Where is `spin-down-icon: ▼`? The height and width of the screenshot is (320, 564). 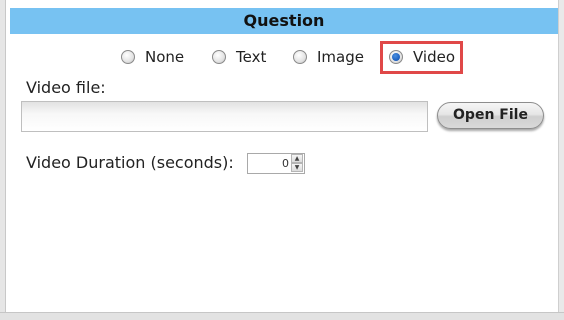 spin-down-icon: ▼ is located at coordinates (297, 167).